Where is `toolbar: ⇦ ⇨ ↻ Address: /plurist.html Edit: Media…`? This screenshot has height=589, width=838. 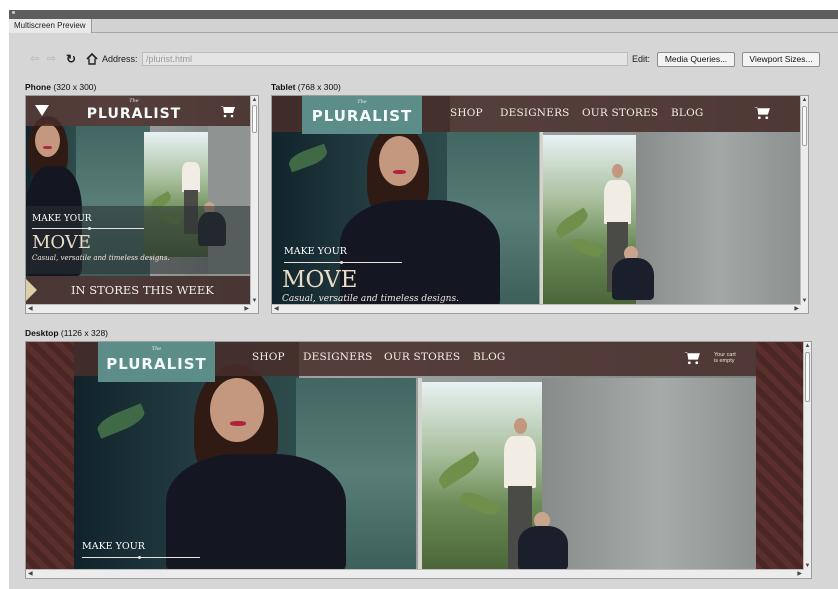 toolbar: ⇦ ⇨ ↻ Address: /plurist.html Edit: Media… is located at coordinates (423, 53).